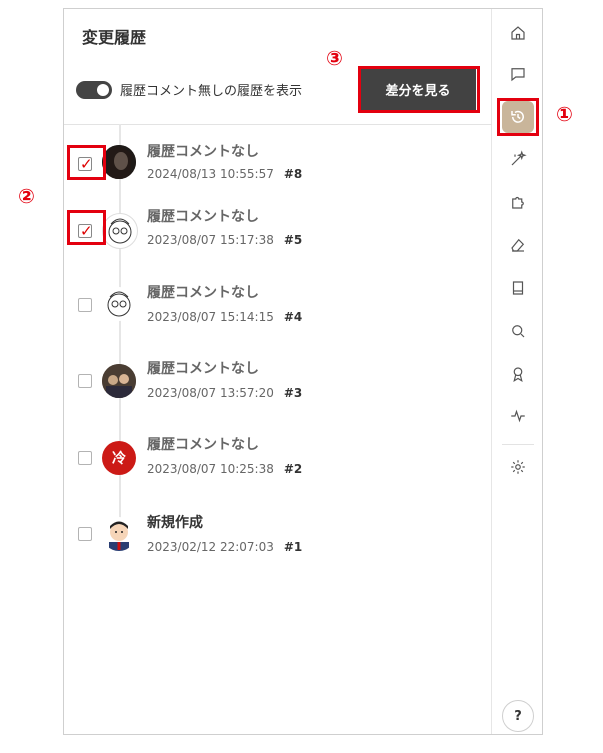 This screenshot has width=603, height=753. I want to click on history-title: 新規作成, so click(175, 523).